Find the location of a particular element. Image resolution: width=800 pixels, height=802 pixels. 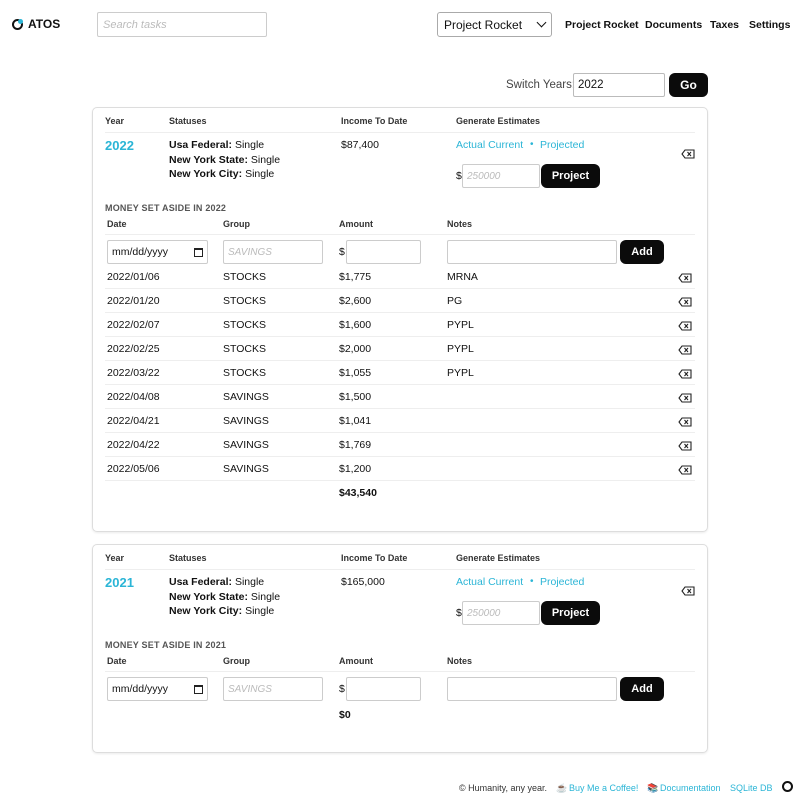

buy-coffee-link: Buy Me a Coffee! is located at coordinates (603, 788).